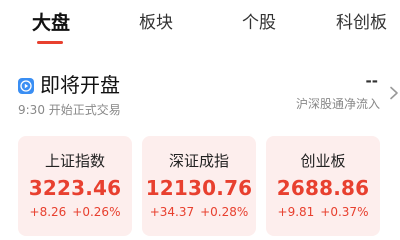 The height and width of the screenshot is (240, 400). I want to click on index-card-chinext: 创业板 2688.86 +9.81 +0.37%, so click(323, 186).